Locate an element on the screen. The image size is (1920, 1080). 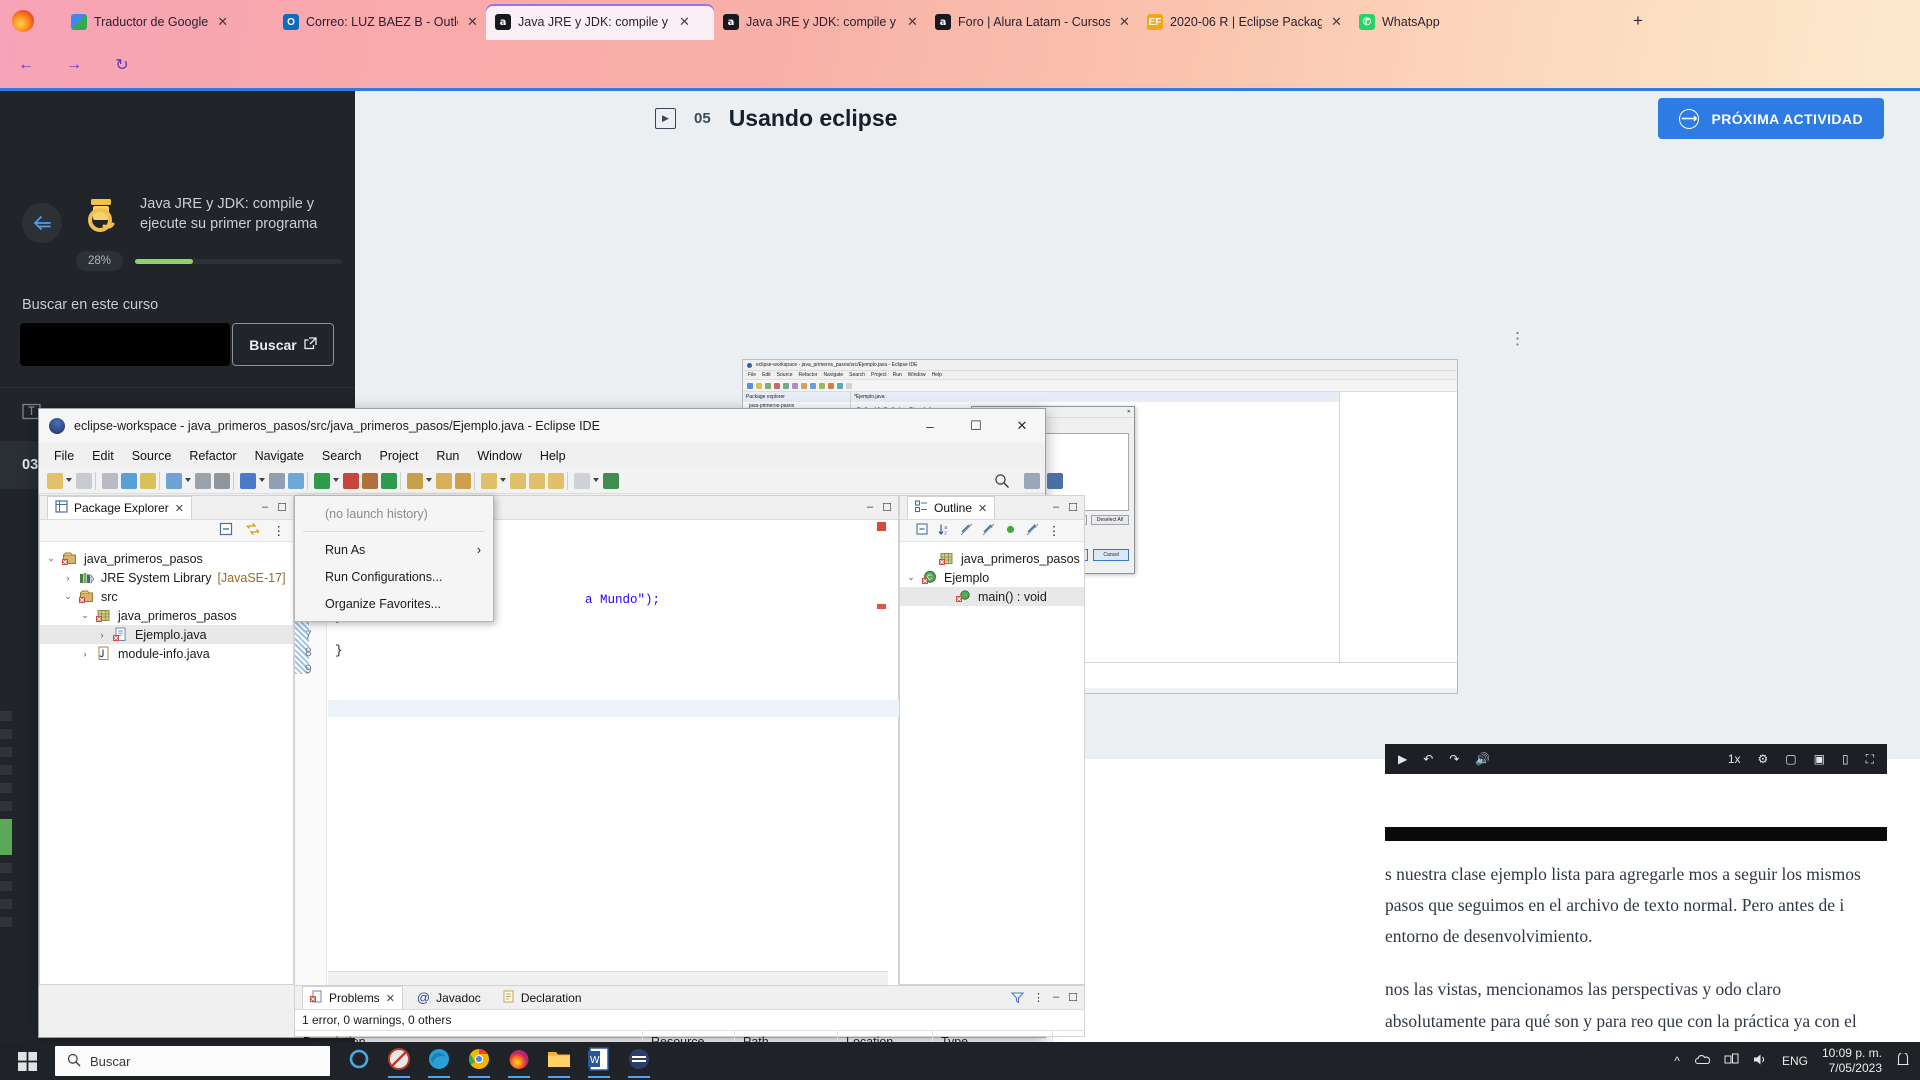
taskbar-app-chrome is located at coordinates (479, 1061).